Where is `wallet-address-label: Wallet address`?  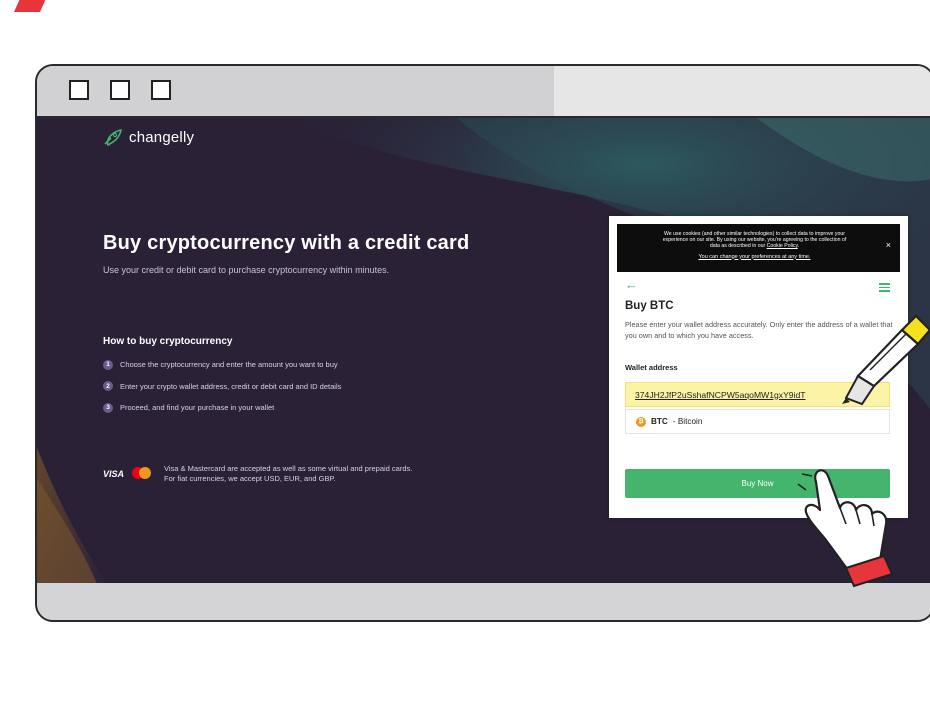
wallet-address-label: Wallet address is located at coordinates (651, 367).